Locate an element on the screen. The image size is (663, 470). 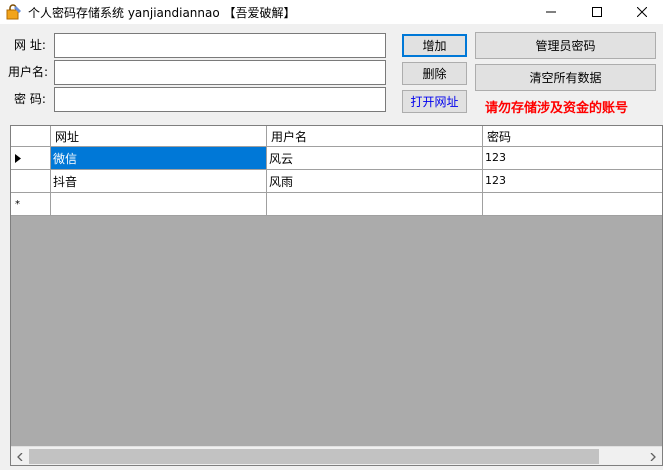
scroll-right-button is located at coordinates (653, 456).